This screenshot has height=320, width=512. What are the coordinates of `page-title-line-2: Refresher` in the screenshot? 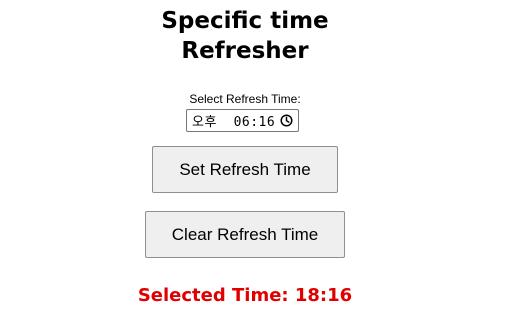 It's located at (245, 51).